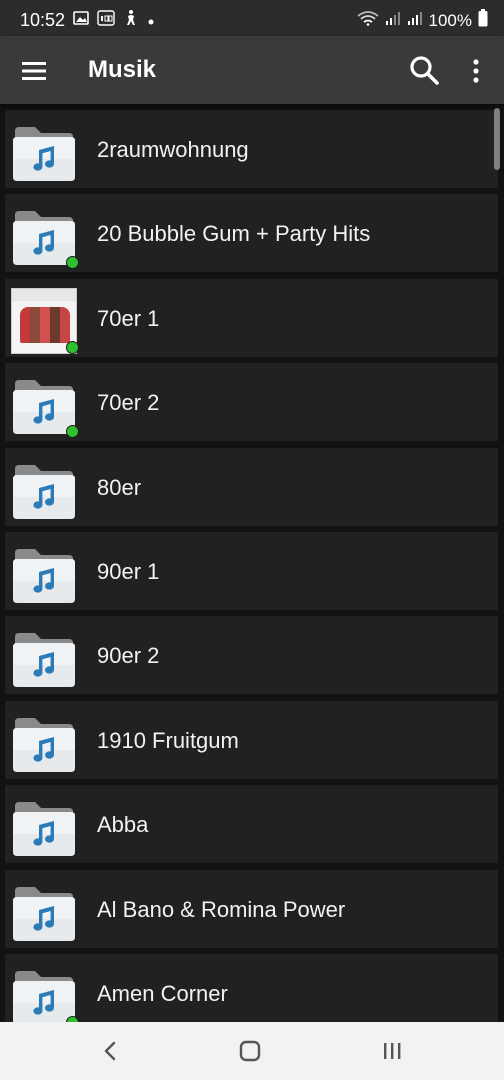  I want to click on folder-label: 1910 Fruitgum, so click(168, 740).